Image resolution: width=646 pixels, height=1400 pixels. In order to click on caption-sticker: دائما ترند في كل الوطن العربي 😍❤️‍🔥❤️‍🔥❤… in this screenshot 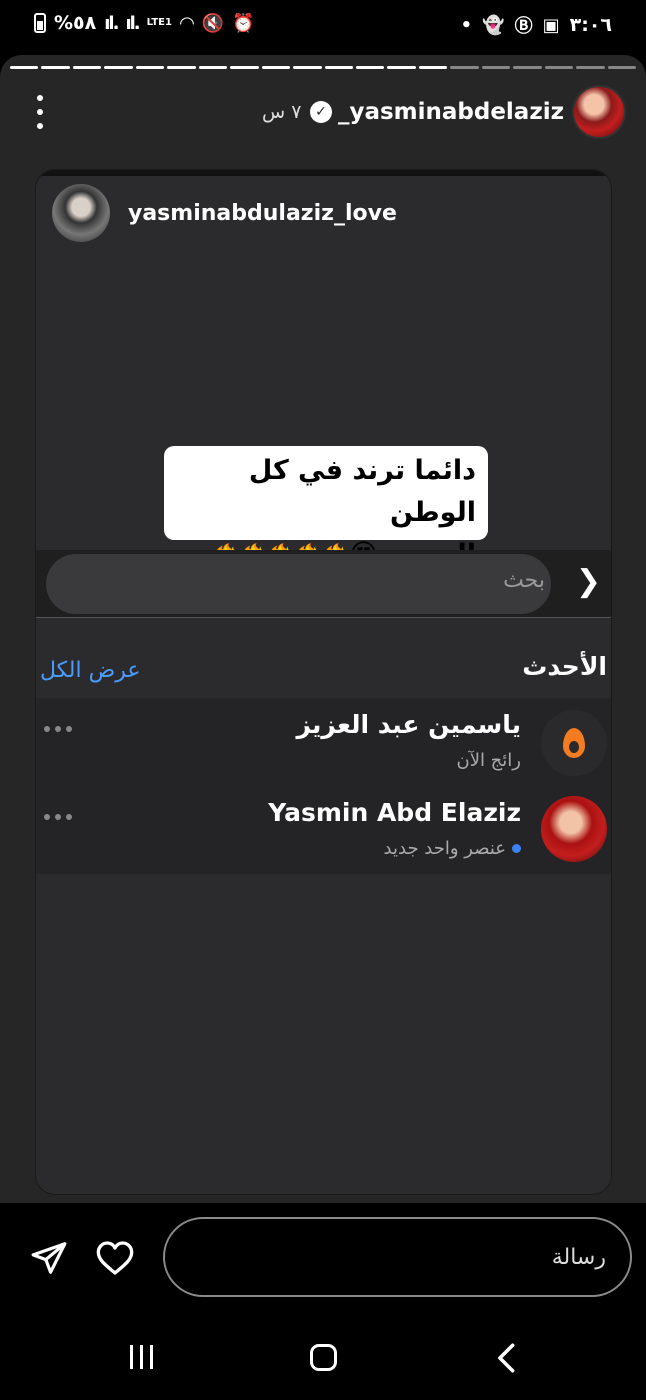, I will do `click(326, 508)`.